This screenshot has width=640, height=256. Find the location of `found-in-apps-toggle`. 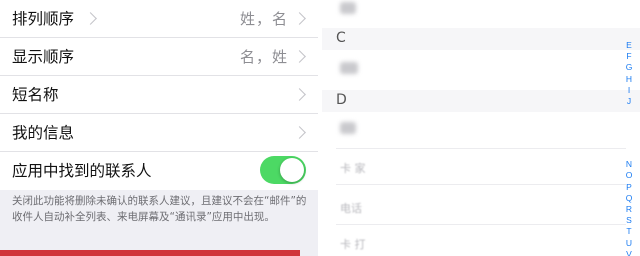

found-in-apps-toggle is located at coordinates (283, 170).